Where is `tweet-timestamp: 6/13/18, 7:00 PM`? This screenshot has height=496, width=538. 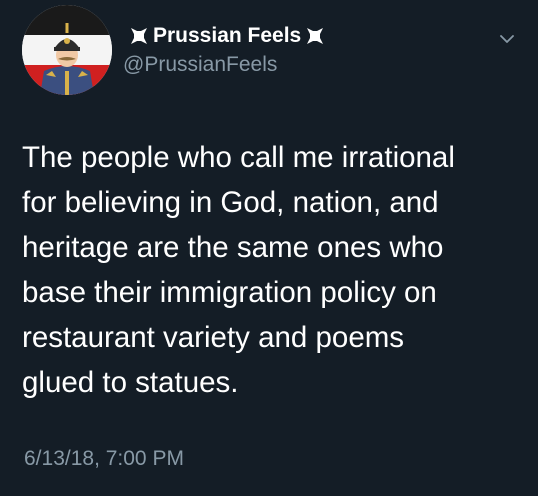 tweet-timestamp: 6/13/18, 7:00 PM is located at coordinates (104, 459).